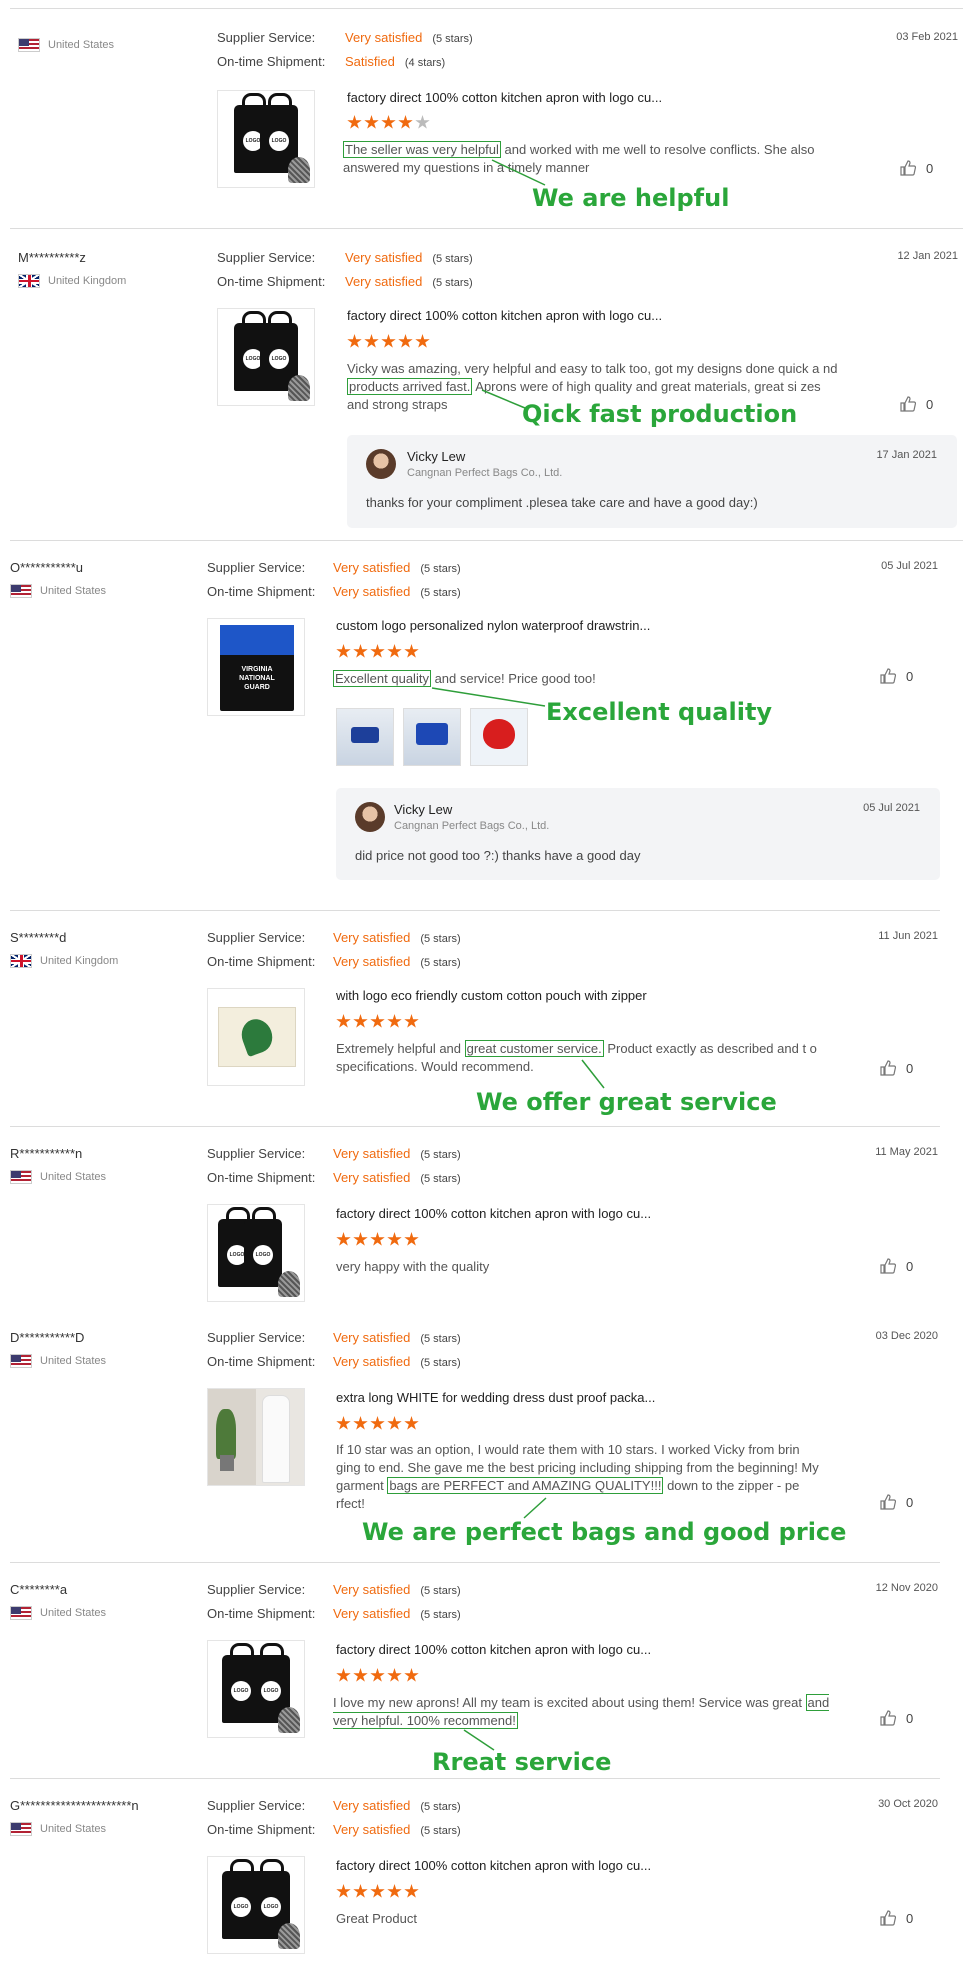  What do you see at coordinates (370, 817) in the screenshot?
I see `avatar` at bounding box center [370, 817].